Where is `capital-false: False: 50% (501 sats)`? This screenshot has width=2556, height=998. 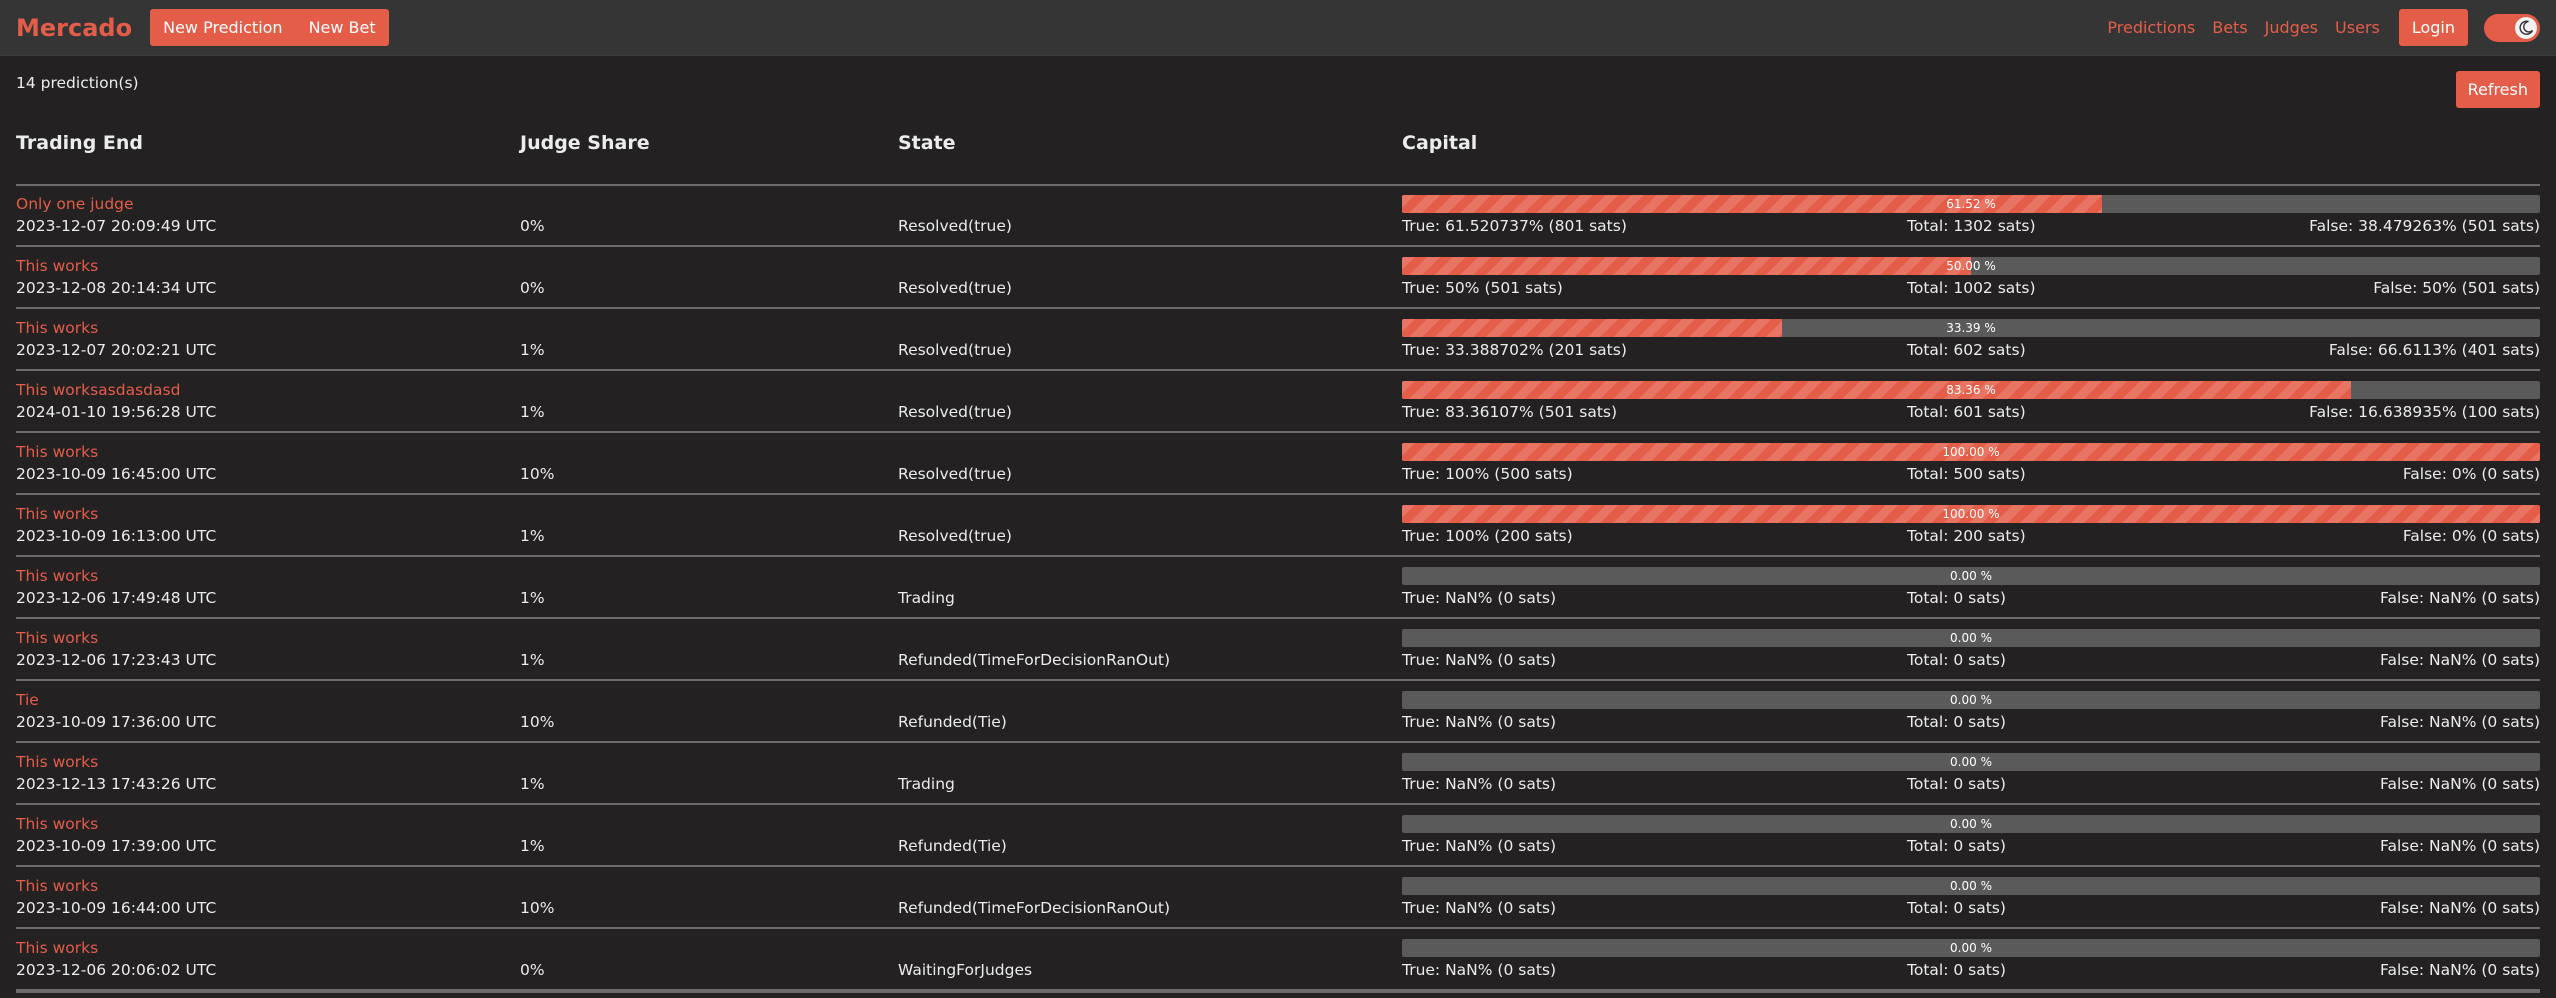
capital-false: False: 50% (501 sats) is located at coordinates (2456, 288).